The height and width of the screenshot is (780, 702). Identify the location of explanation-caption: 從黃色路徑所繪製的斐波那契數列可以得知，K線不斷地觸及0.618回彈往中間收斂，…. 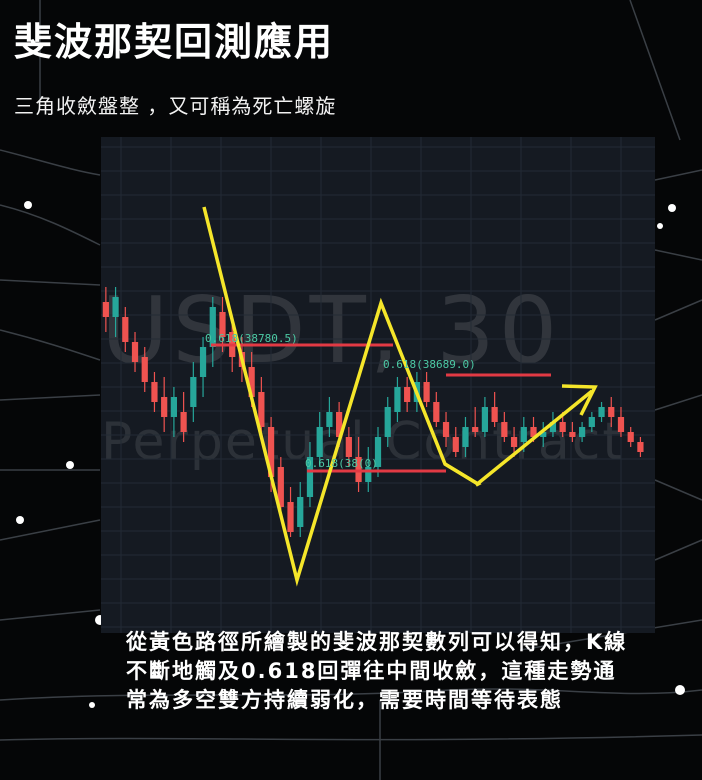
(377, 671).